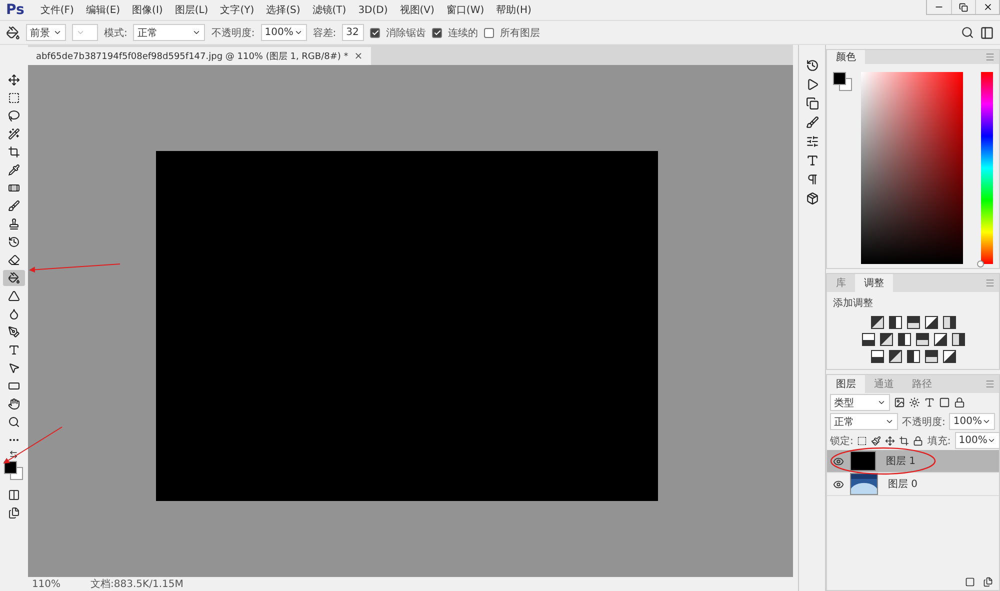 The image size is (1000, 591). What do you see at coordinates (15, 10) in the screenshot?
I see `app-logo: Ps` at bounding box center [15, 10].